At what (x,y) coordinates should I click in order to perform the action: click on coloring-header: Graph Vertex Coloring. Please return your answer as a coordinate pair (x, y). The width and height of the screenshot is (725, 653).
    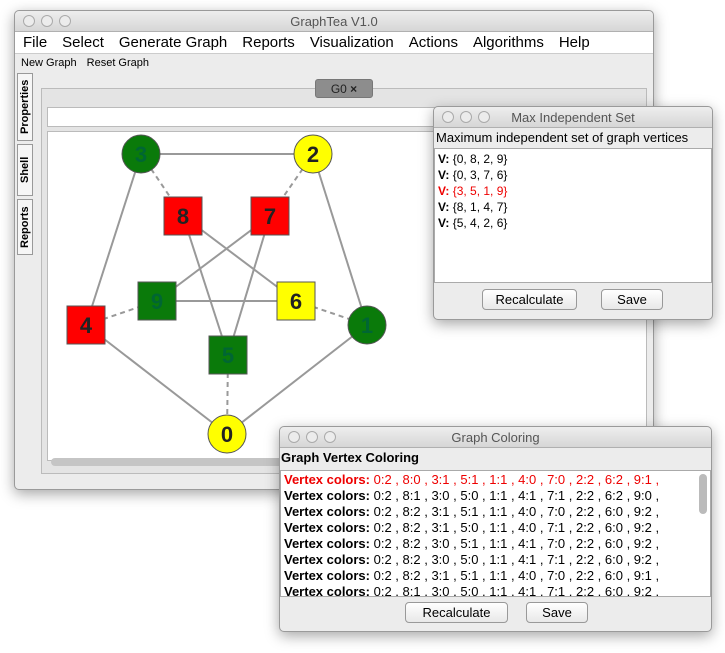
    Looking at the image, I should click on (350, 457).